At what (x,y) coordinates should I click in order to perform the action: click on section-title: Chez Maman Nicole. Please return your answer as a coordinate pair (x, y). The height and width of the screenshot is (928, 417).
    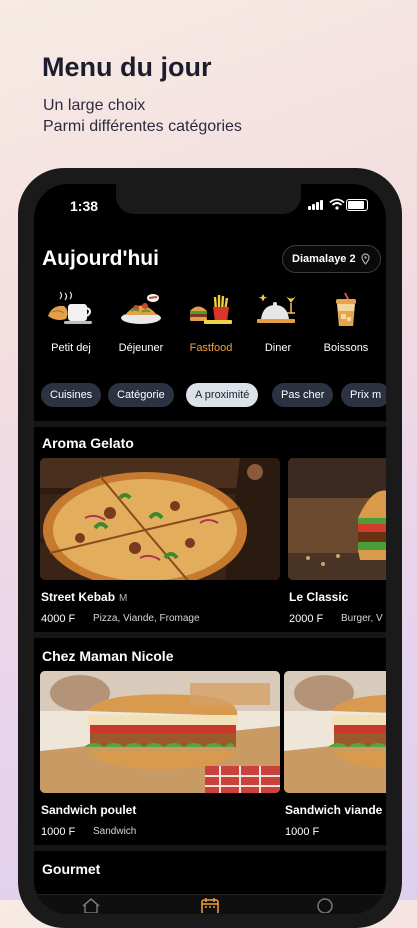
    Looking at the image, I should click on (108, 656).